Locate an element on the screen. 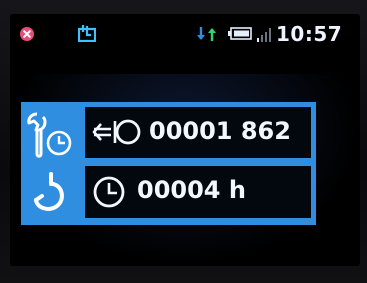 This screenshot has width=367, height=283. panel-icon-column is located at coordinates (52, 163).